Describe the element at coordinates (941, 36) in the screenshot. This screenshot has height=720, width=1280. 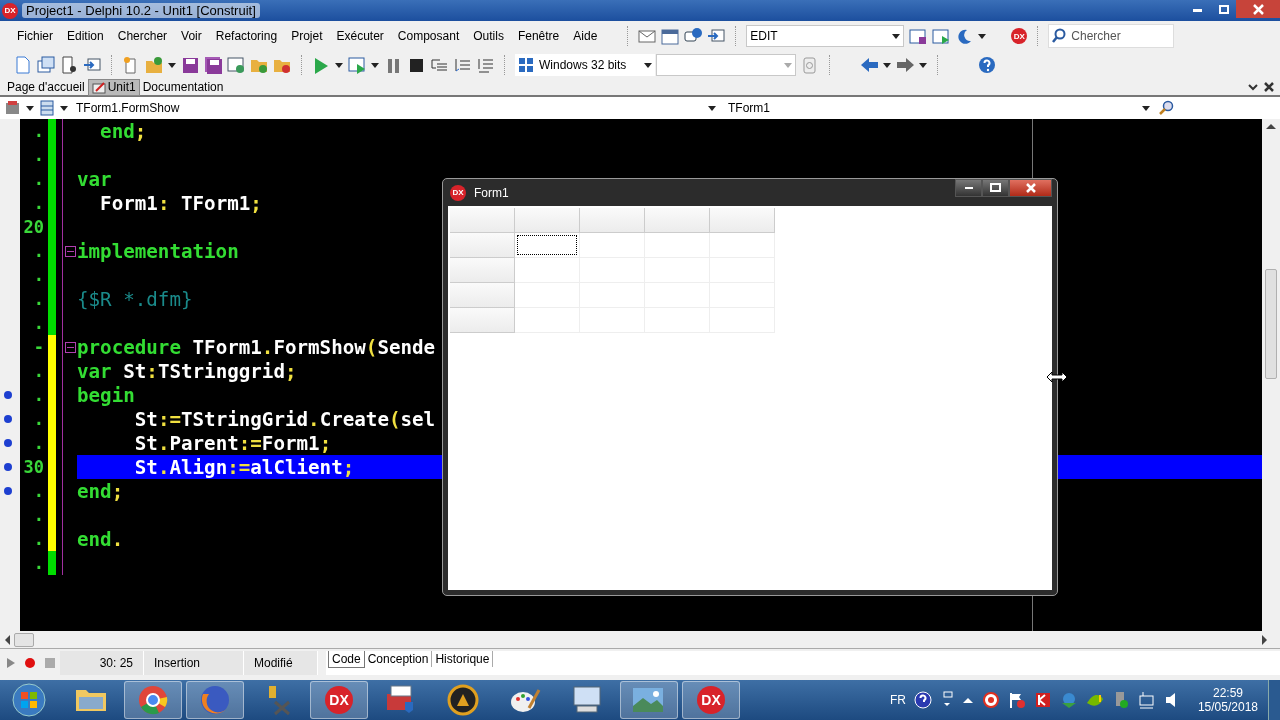
I see `layout-run-icon` at that location.